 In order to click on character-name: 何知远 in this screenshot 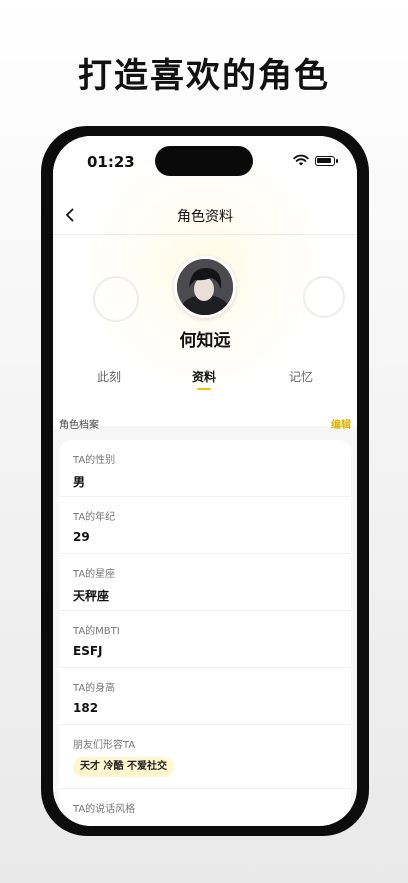, I will do `click(205, 341)`.